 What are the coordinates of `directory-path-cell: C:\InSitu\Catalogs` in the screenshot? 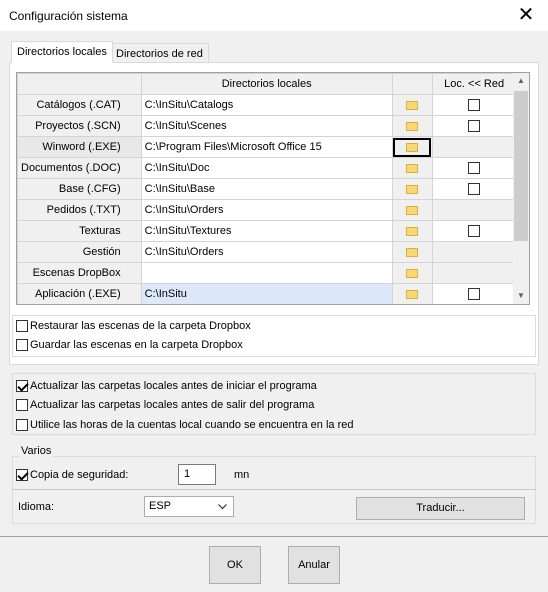 It's located at (266, 105).